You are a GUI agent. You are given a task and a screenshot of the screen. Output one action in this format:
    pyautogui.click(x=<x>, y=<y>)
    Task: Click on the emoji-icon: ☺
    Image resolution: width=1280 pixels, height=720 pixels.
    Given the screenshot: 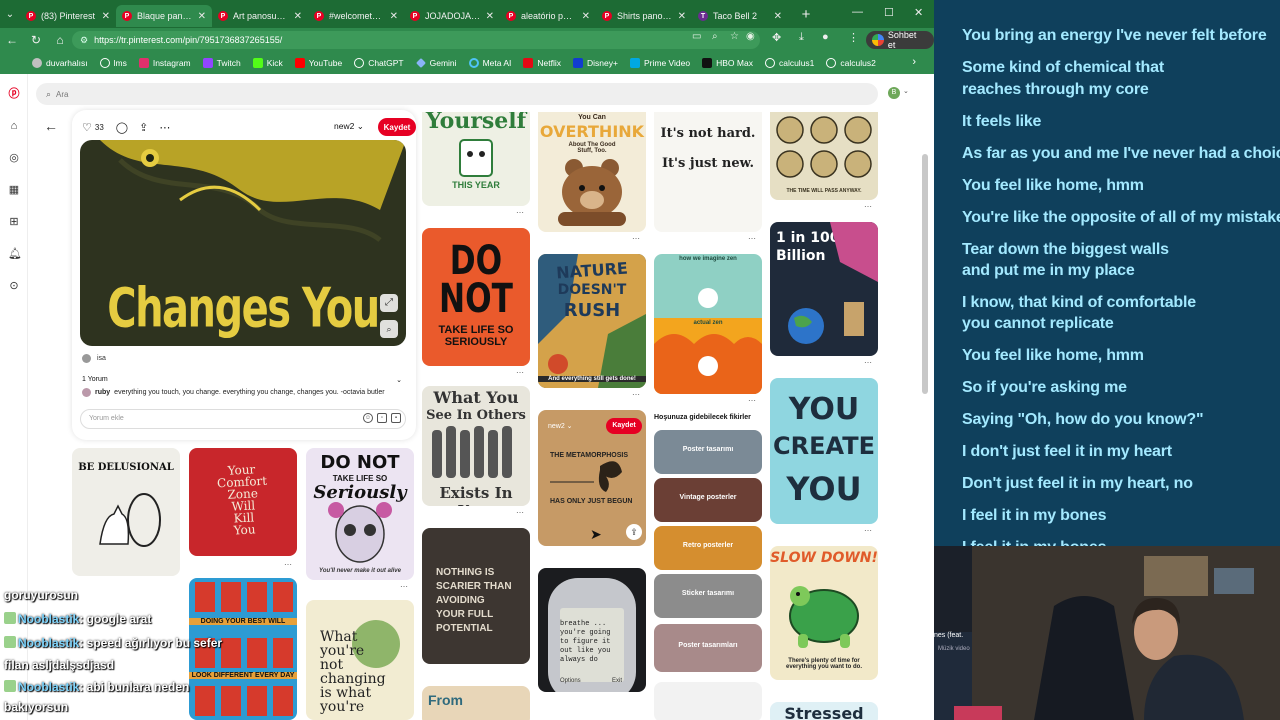 What is the action you would take?
    pyautogui.click(x=368, y=418)
    